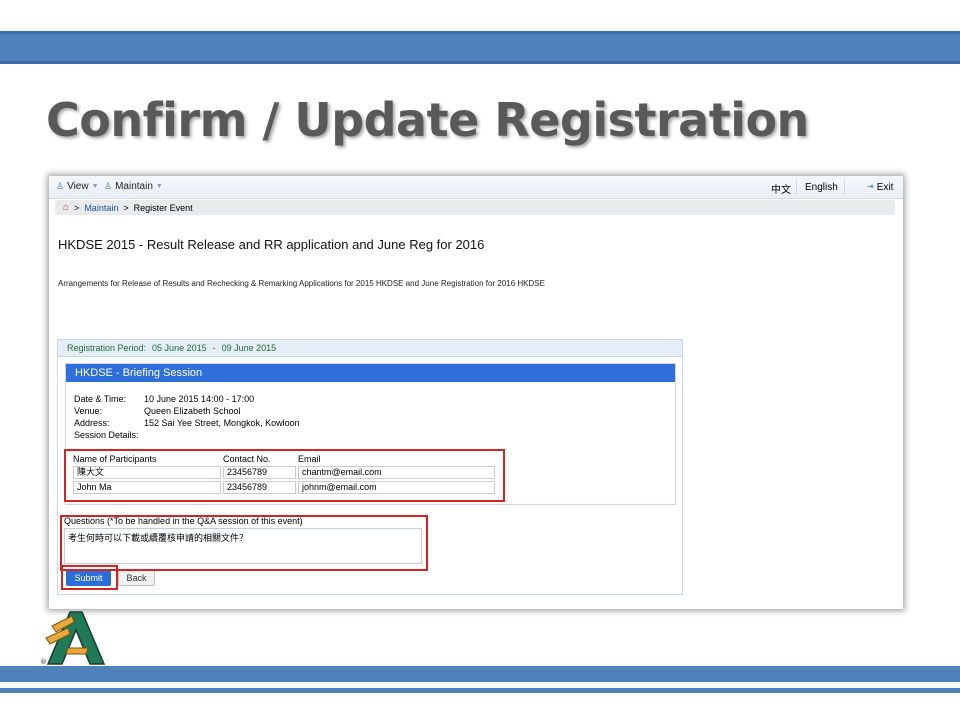 This screenshot has width=960, height=720. What do you see at coordinates (480, 690) in the screenshot?
I see `bottom-accent-line` at bounding box center [480, 690].